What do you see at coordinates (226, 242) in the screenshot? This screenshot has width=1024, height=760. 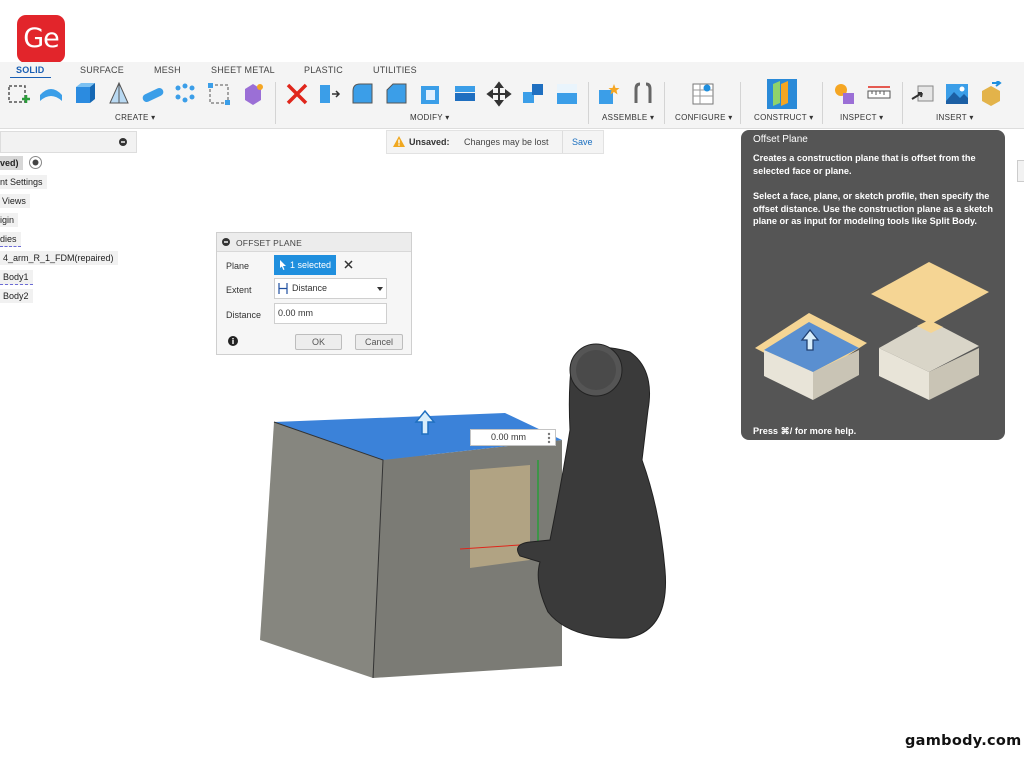 I see `collapse-dialog-icon` at bounding box center [226, 242].